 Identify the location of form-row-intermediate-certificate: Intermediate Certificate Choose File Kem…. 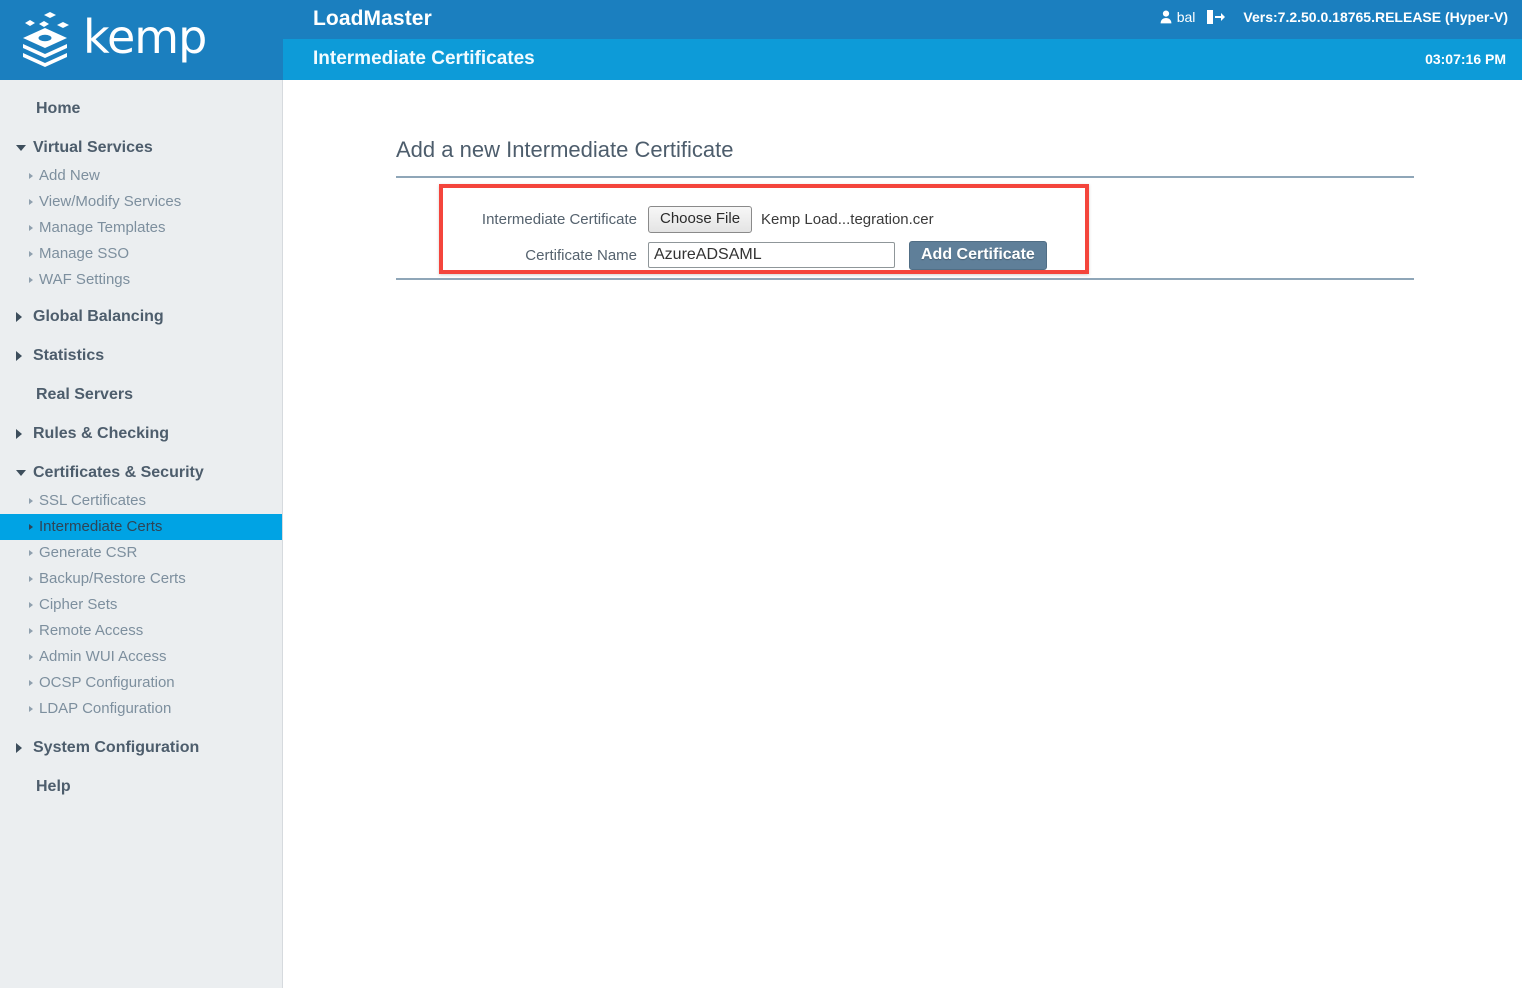
(764, 219).